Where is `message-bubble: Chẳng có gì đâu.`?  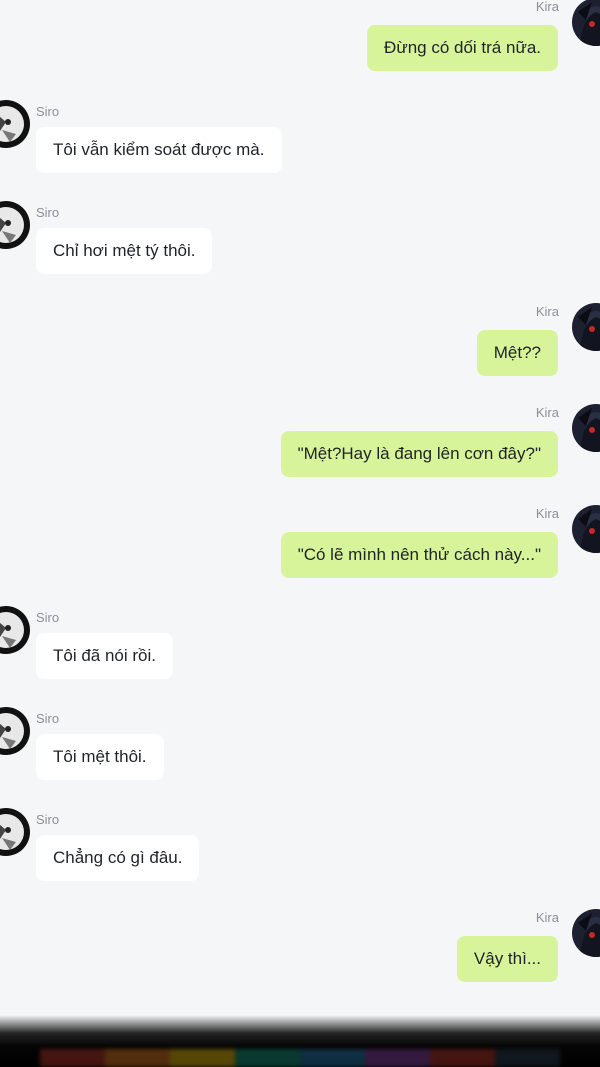 message-bubble: Chẳng có gì đâu. is located at coordinates (118, 858).